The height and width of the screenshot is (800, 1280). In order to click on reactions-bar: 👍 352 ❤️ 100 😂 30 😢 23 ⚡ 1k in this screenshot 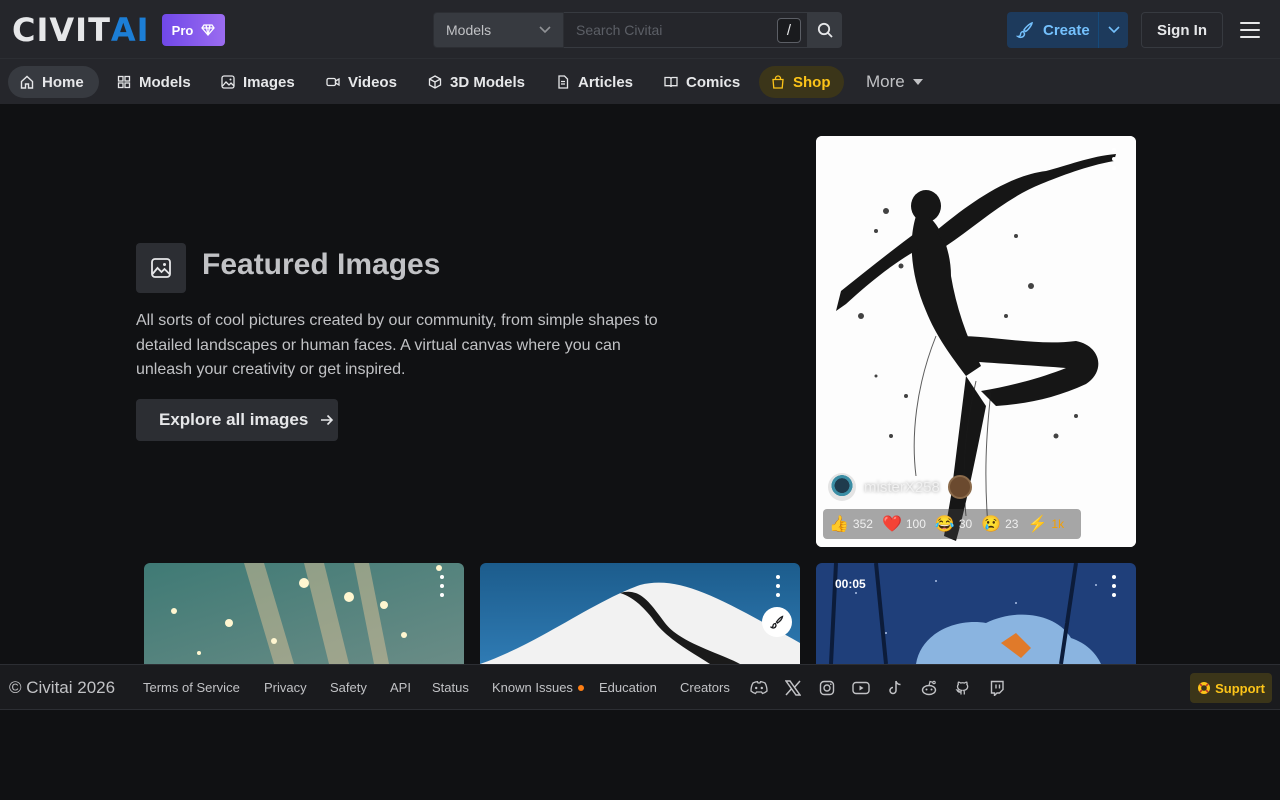, I will do `click(952, 524)`.